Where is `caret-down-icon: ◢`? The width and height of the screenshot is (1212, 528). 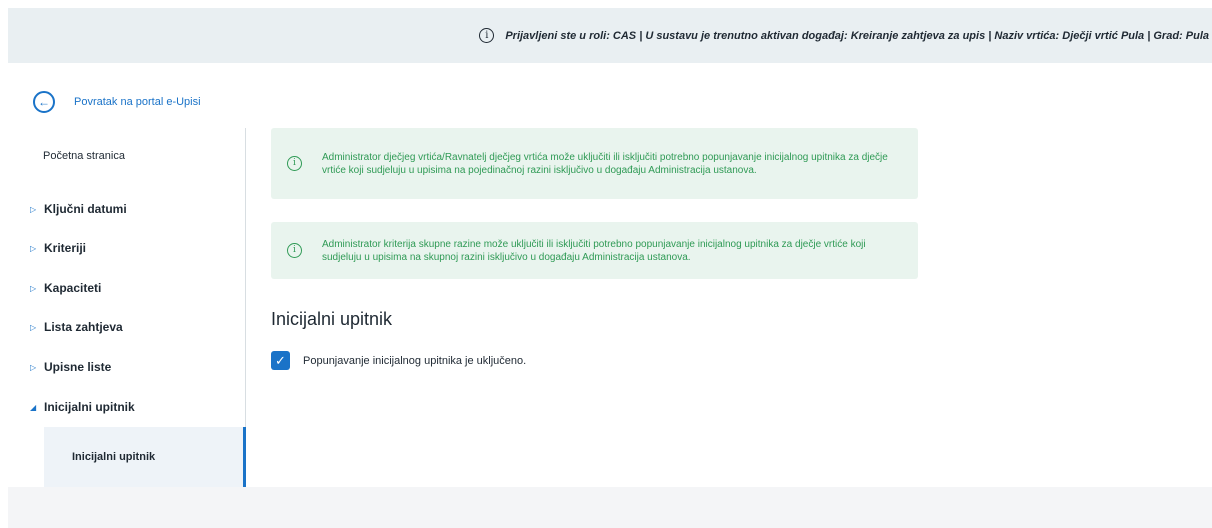
caret-down-icon: ◢ is located at coordinates (33, 407).